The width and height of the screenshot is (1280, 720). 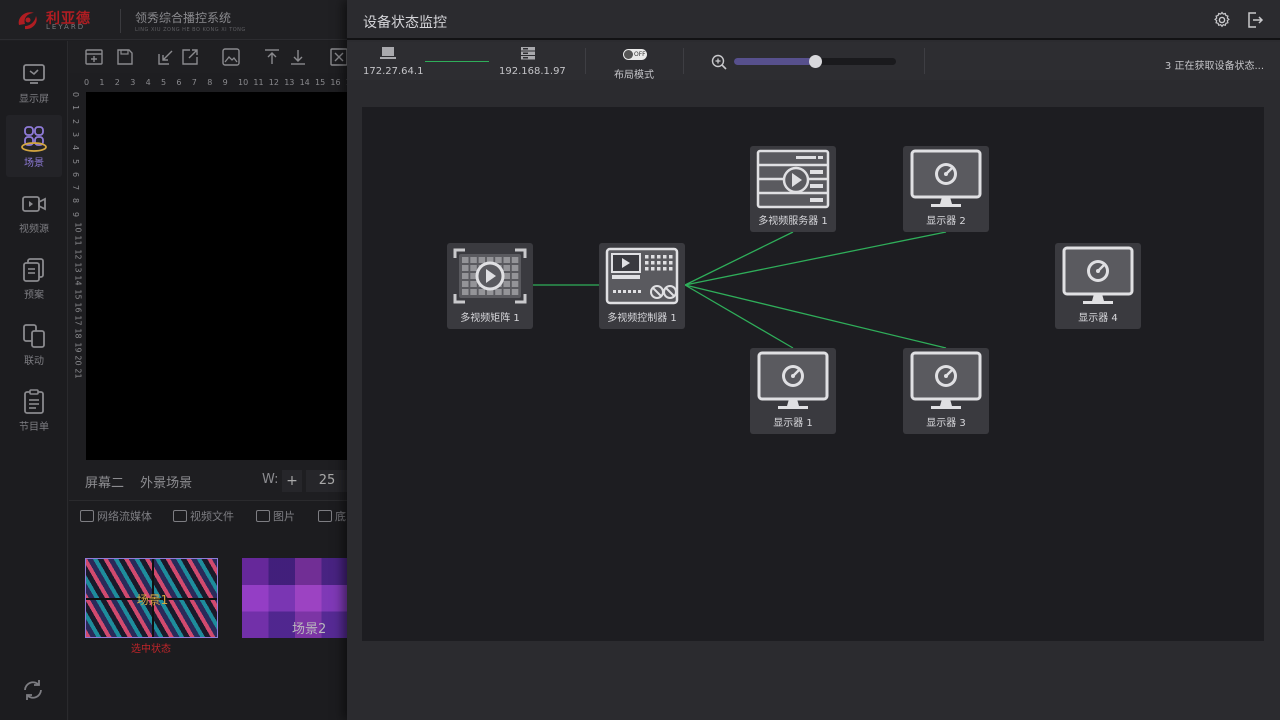 I want to click on sidebar-item-preset: 预案, so click(x=34, y=278).